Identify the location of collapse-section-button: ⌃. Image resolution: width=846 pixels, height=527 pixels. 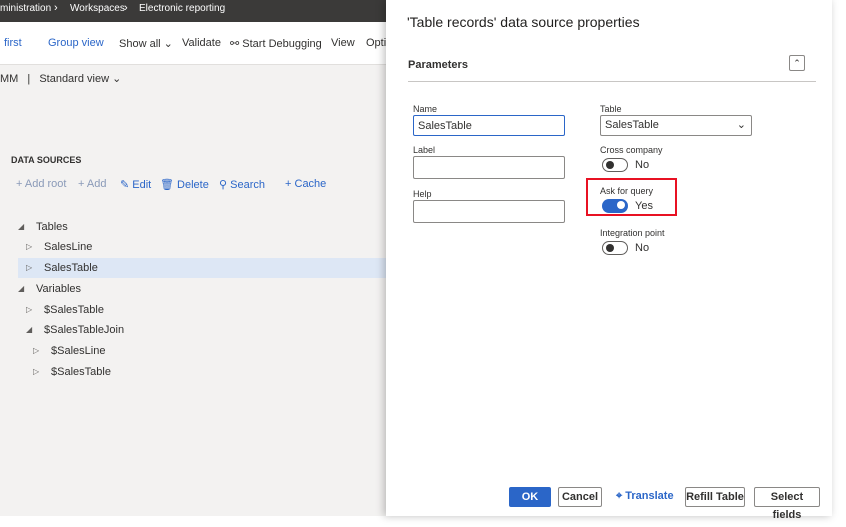
(797, 63).